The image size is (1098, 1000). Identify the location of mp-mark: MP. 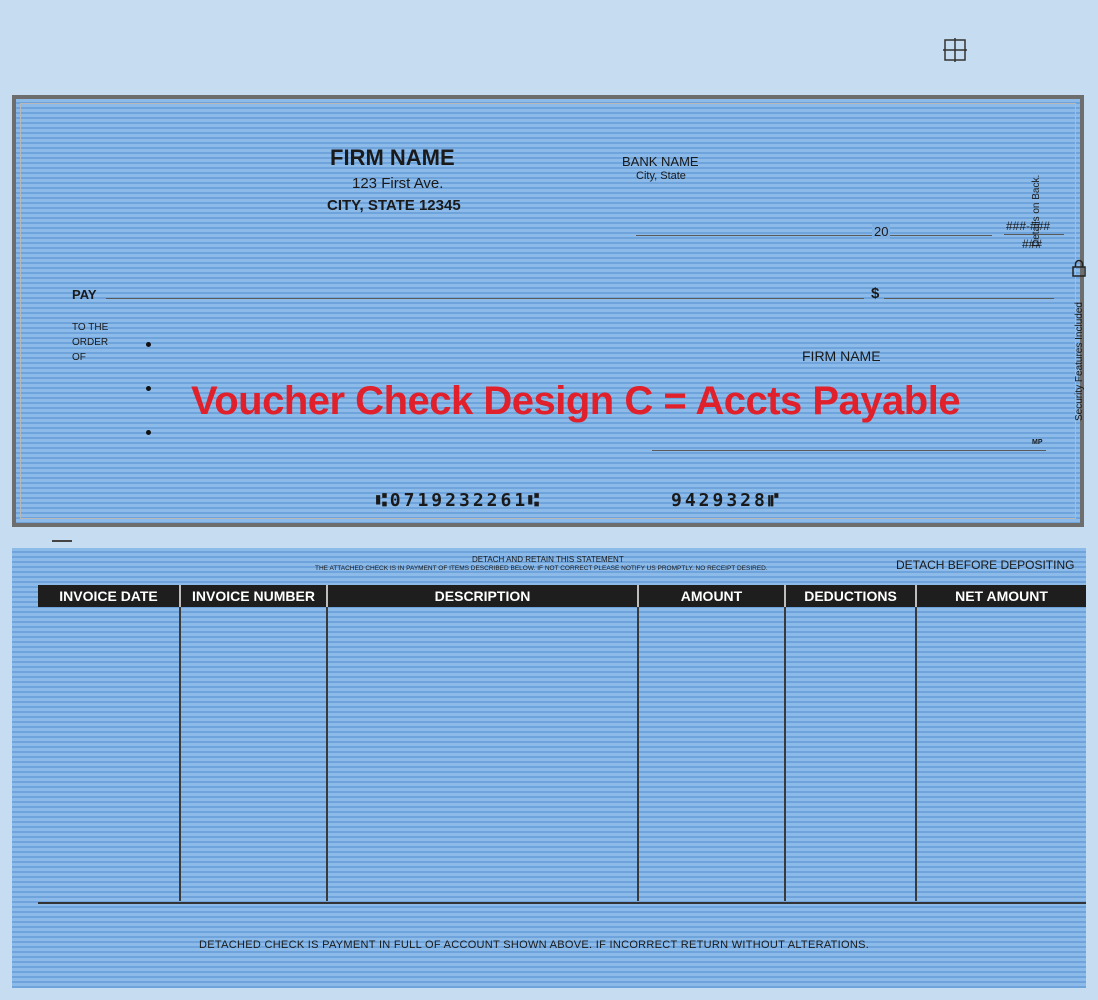
(1037, 442).